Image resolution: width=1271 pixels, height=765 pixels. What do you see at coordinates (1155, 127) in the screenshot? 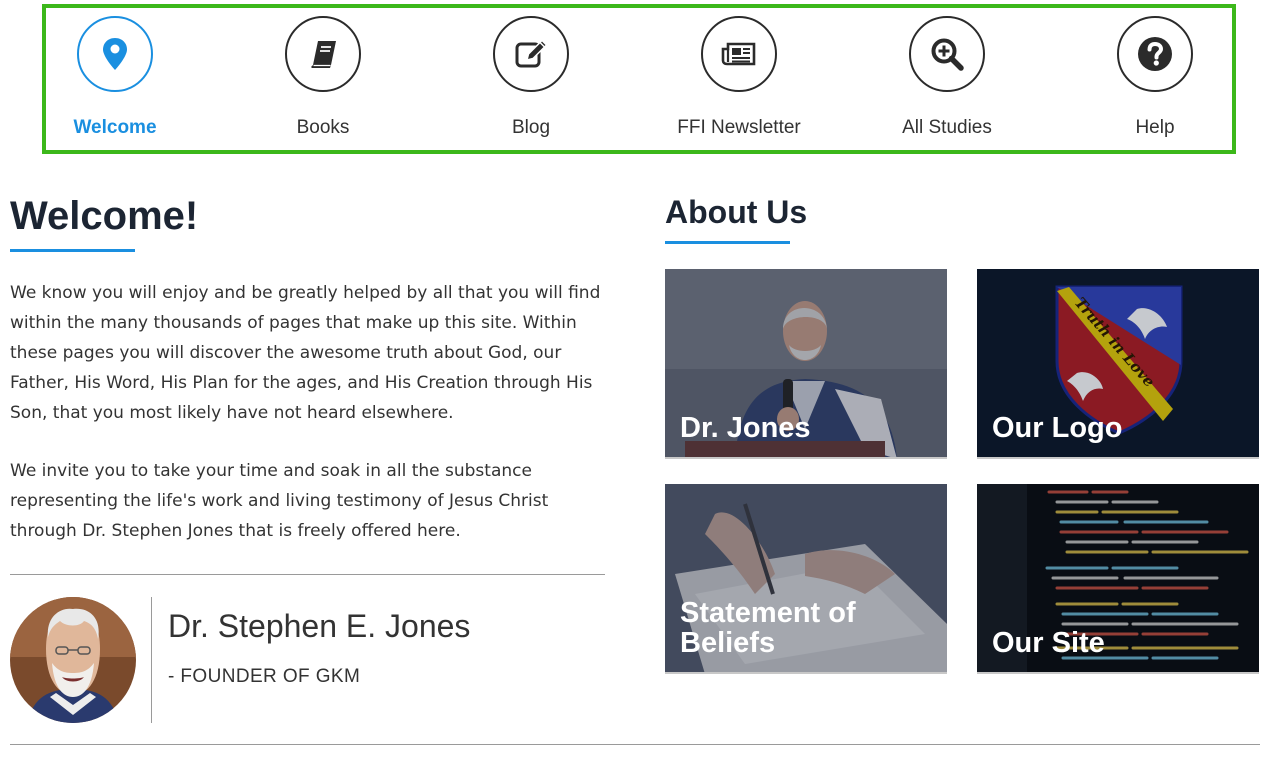
I see `nav-label: Help` at bounding box center [1155, 127].